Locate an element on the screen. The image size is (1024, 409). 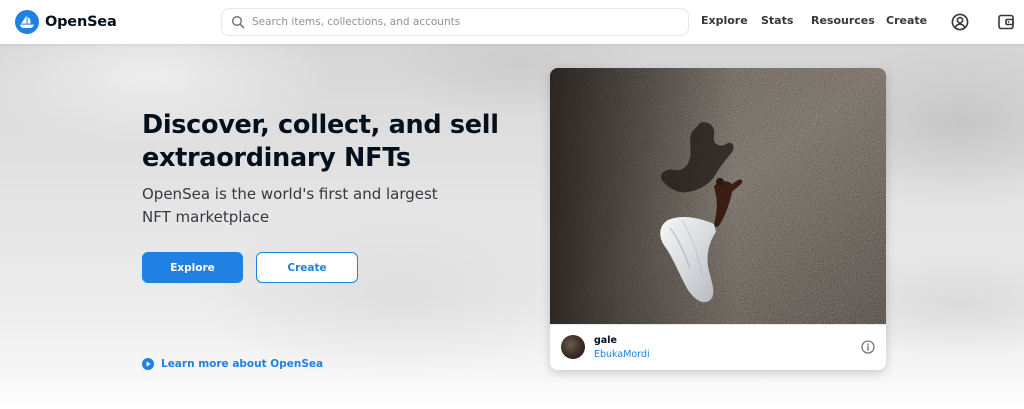
info-icon is located at coordinates (868, 347).